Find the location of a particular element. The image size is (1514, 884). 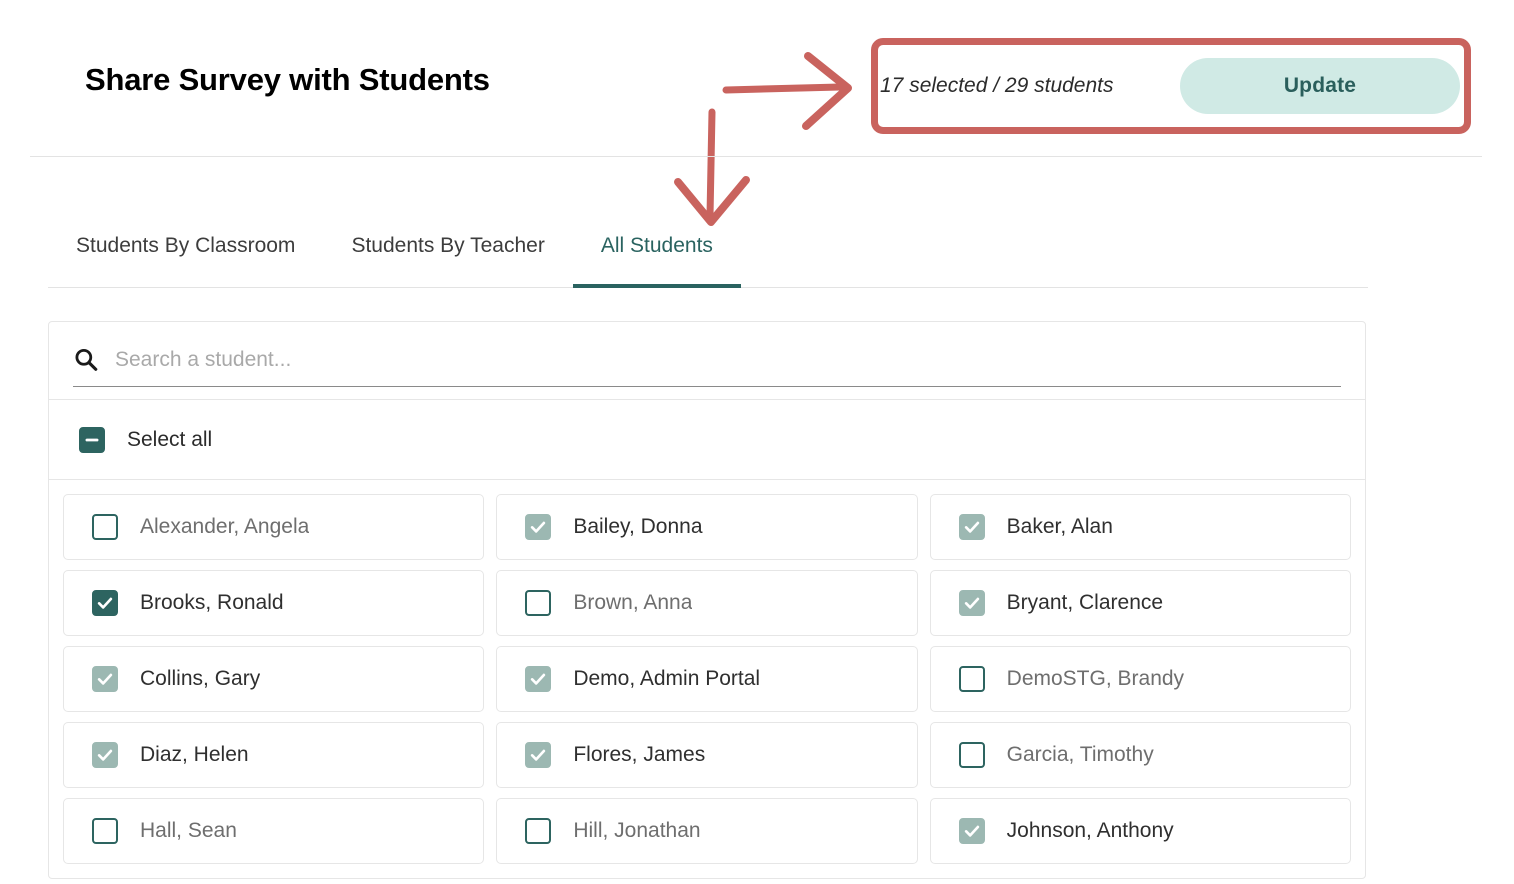

student-row: Johnson, Anthony is located at coordinates (1140, 831).